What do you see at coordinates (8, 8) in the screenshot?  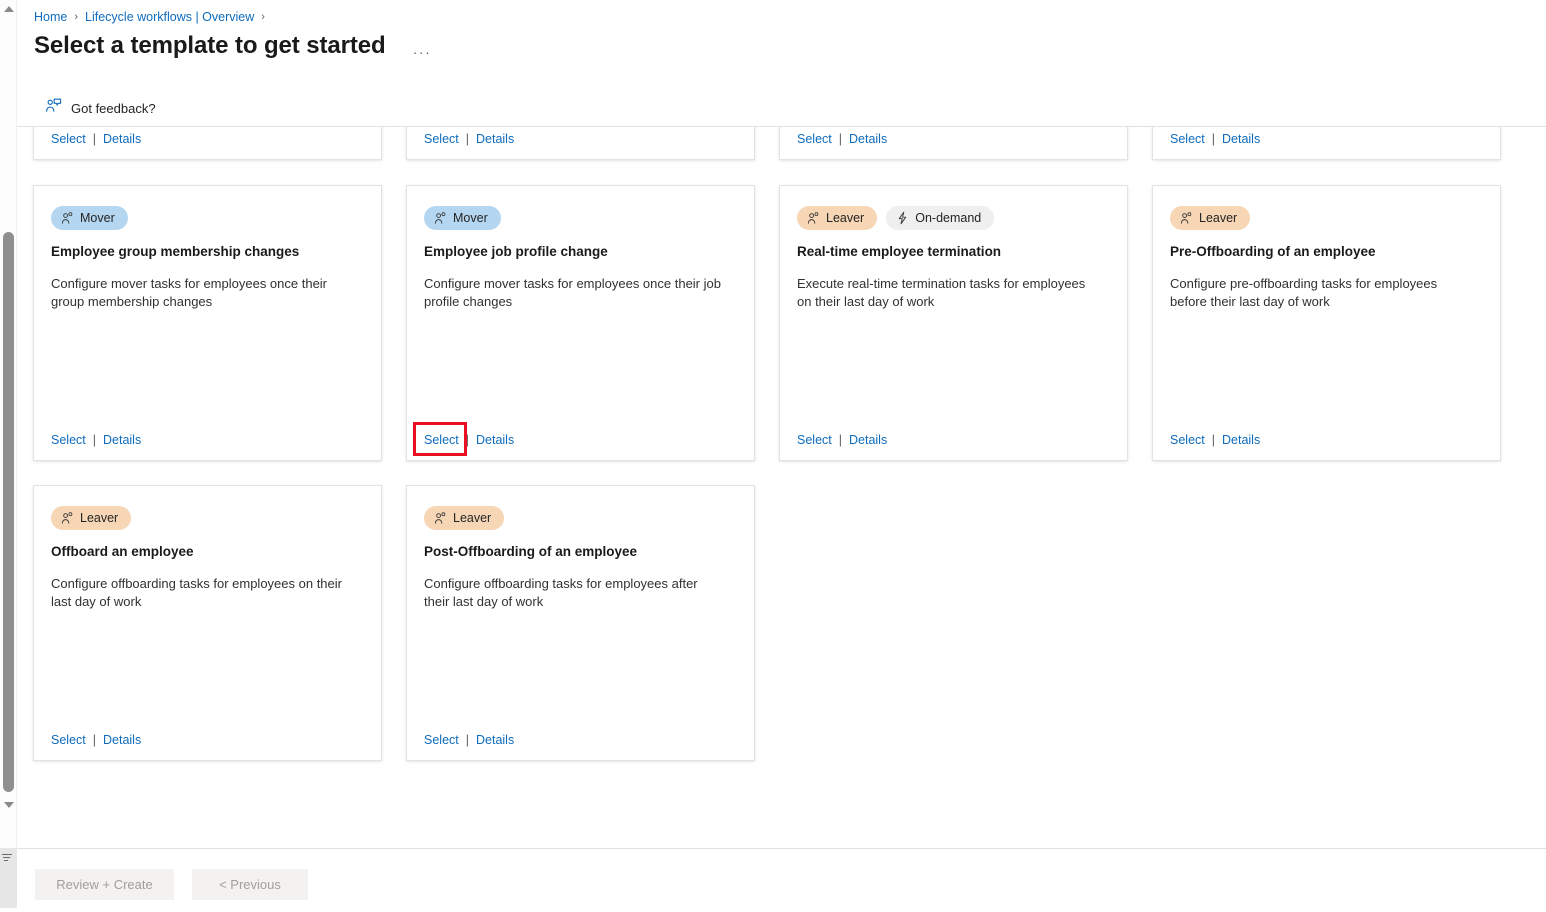 I see `scroll-up-arrow-icon` at bounding box center [8, 8].